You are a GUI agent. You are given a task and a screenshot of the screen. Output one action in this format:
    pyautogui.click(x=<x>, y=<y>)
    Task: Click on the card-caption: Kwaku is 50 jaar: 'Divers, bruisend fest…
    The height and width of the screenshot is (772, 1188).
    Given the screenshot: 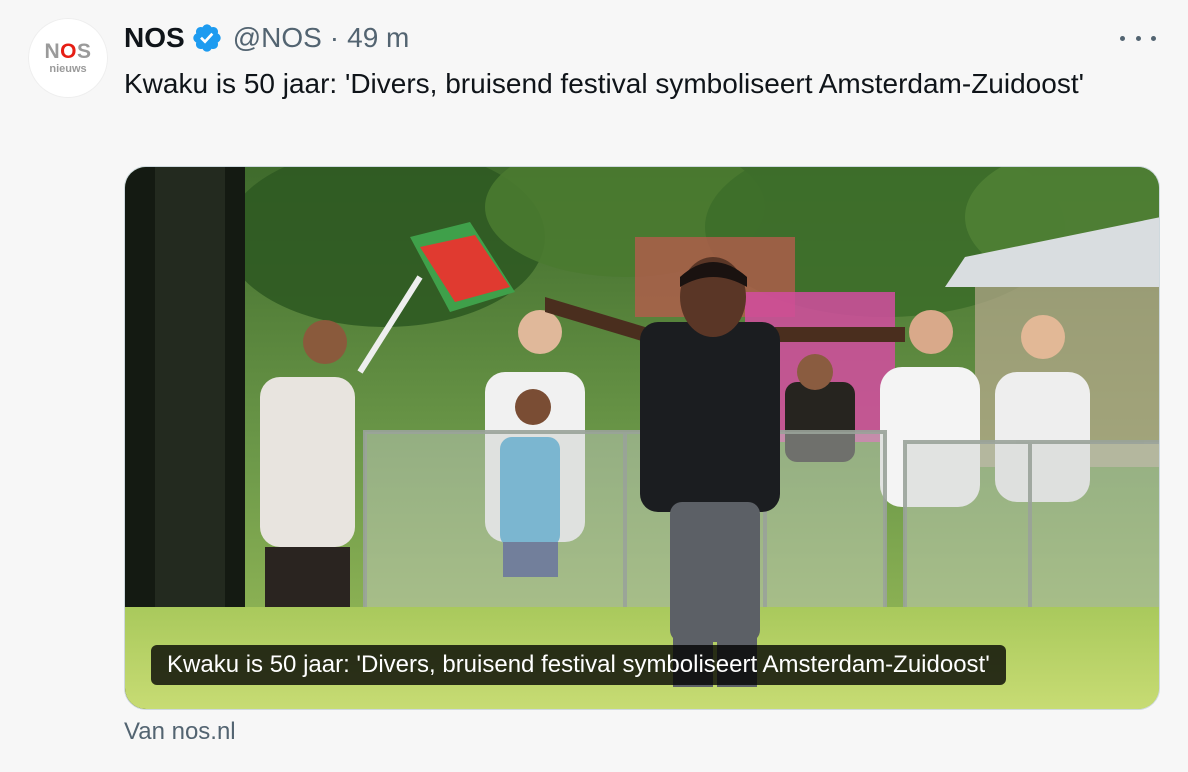 What is the action you would take?
    pyautogui.click(x=578, y=665)
    